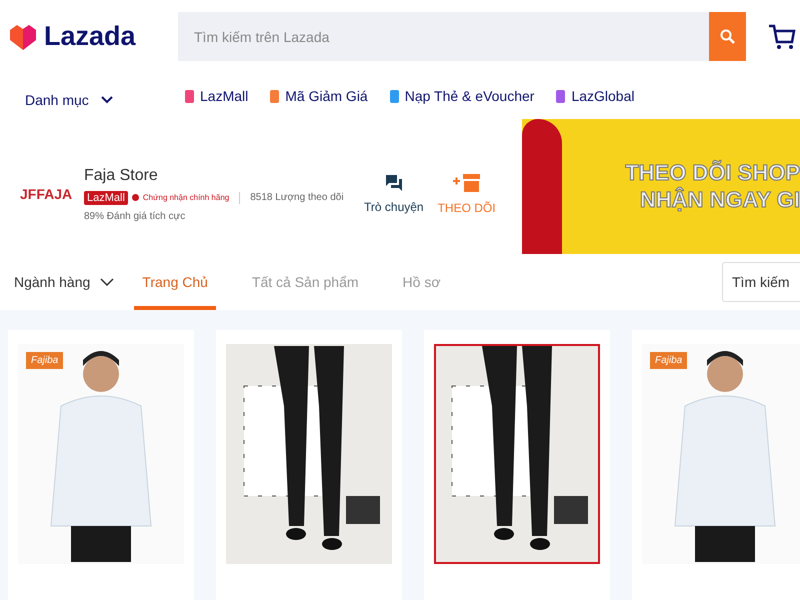  I want to click on nav-link: Mã Giảm Giá, so click(319, 96).